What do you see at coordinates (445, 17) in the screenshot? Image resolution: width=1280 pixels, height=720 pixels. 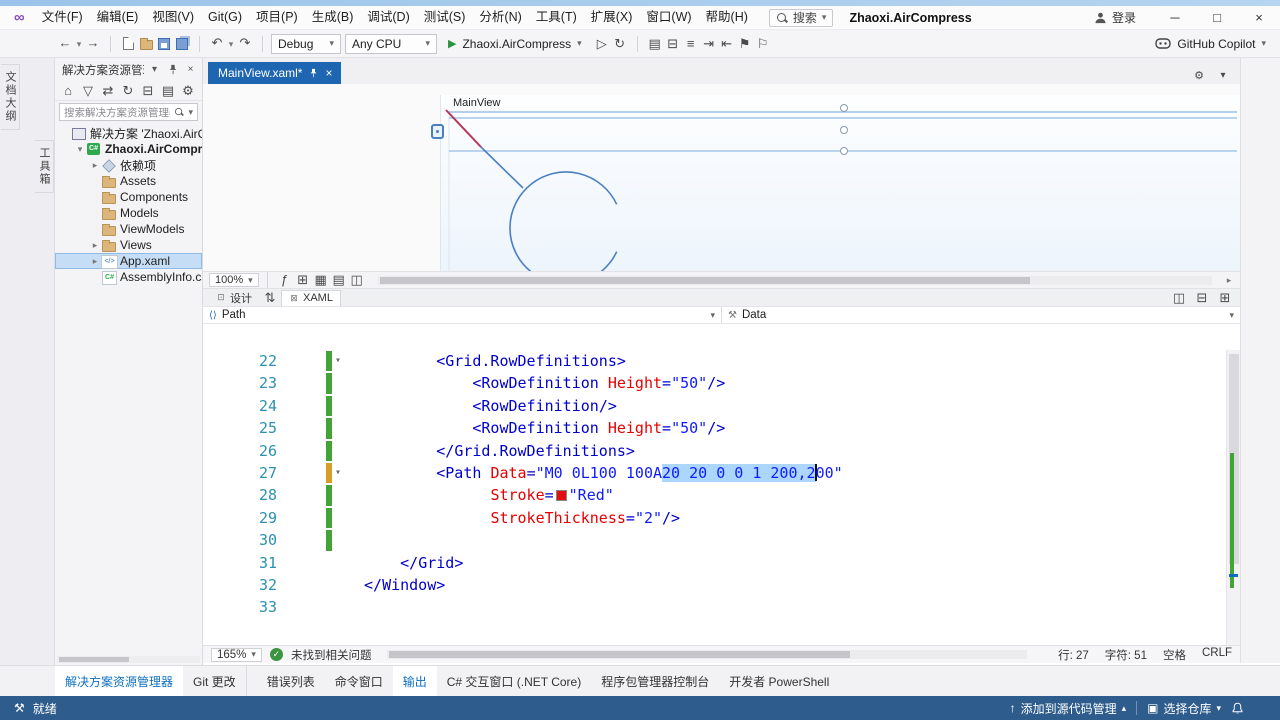 I see `menu-item: 测试(S)` at bounding box center [445, 17].